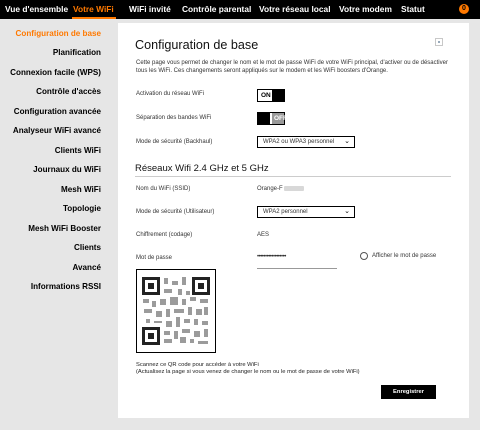 This screenshot has height=430, width=480. Describe the element at coordinates (87, 247) in the screenshot. I see `sidebar-item-clients: Clients` at that location.